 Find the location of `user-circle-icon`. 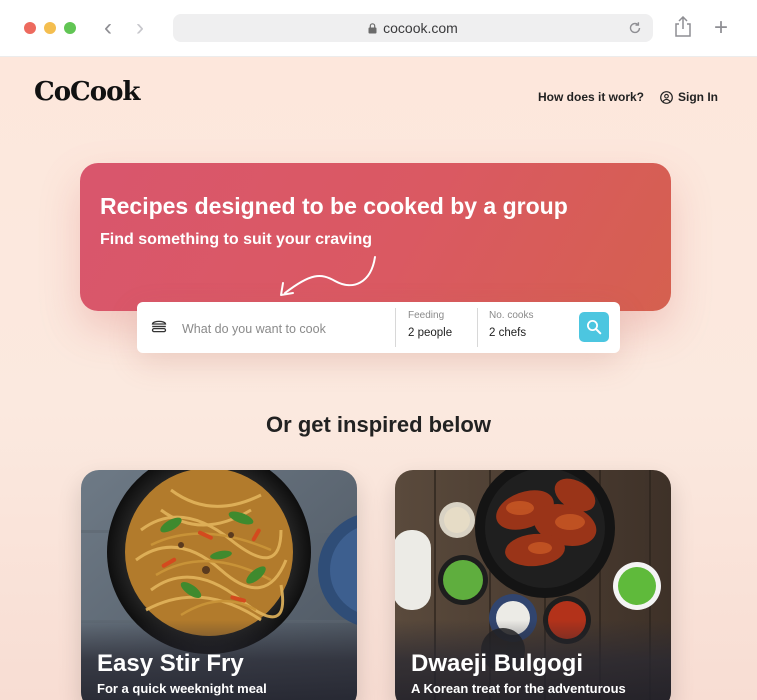

user-circle-icon is located at coordinates (666, 97).